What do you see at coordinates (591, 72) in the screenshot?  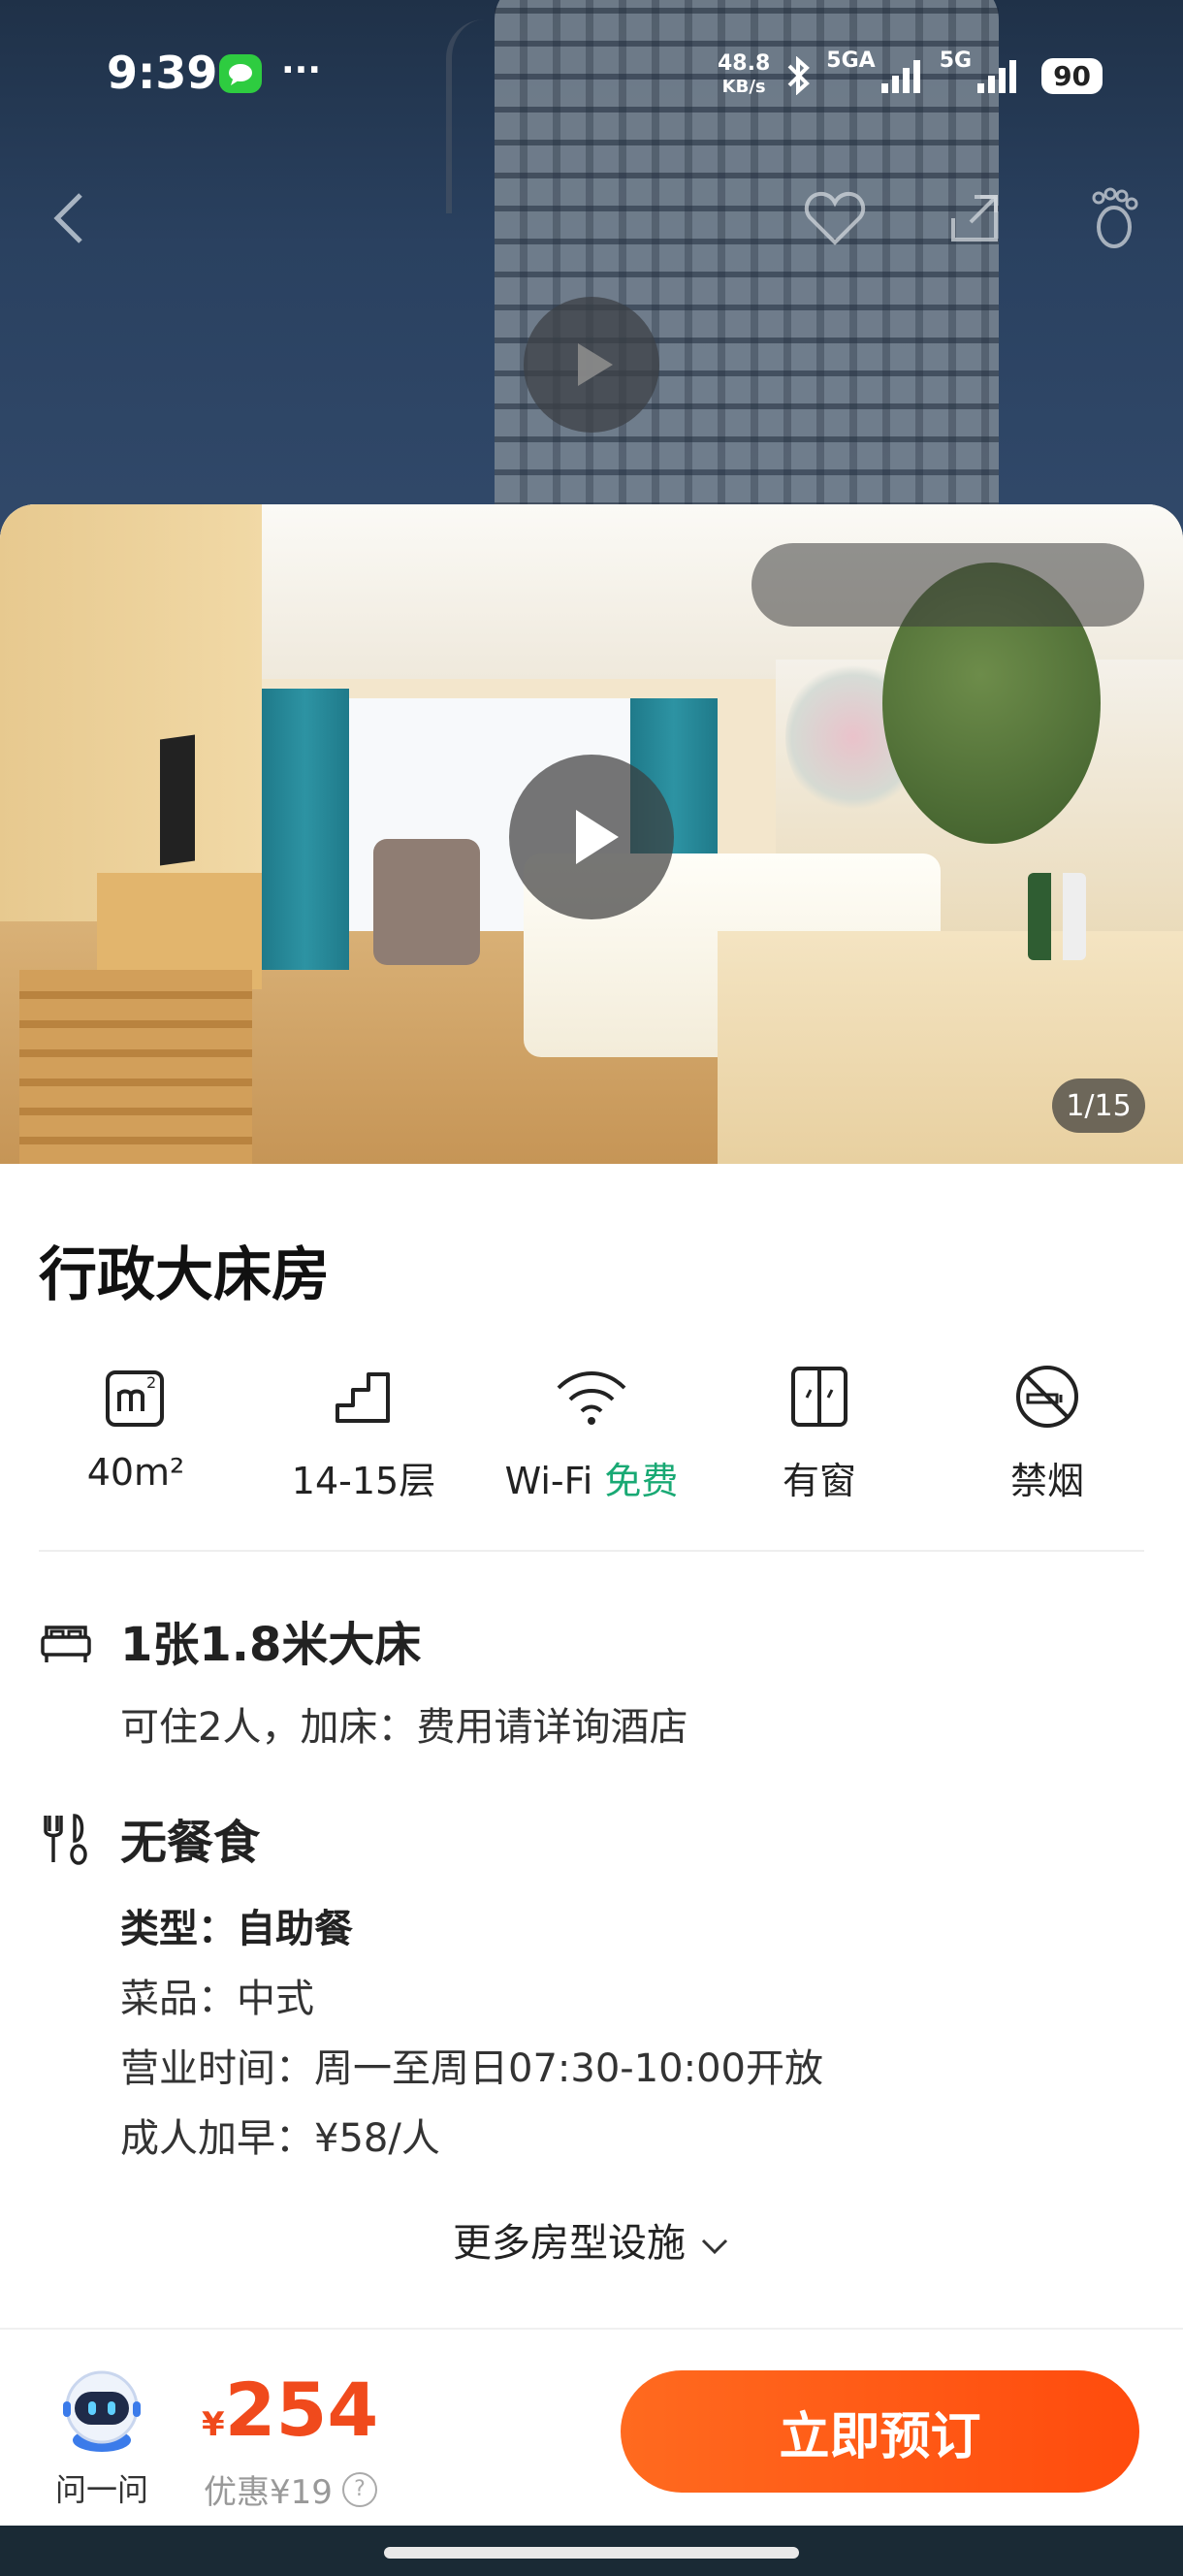 I see `status-bar: 9:39 ··· 48.8 KB/s 5GA 5G 90` at bounding box center [591, 72].